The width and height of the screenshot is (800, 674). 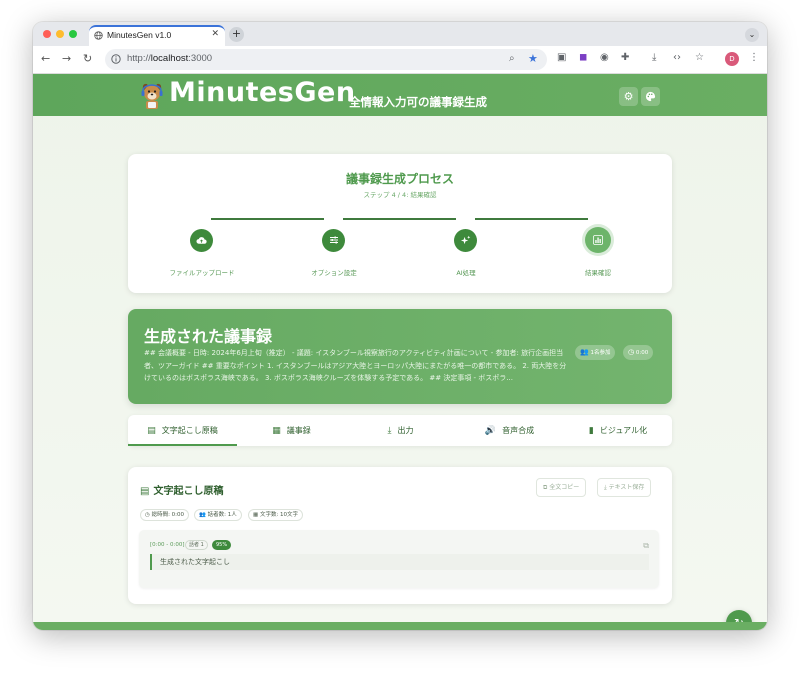 I want to click on participants-badge: 👥 1名参加, so click(x=595, y=352).